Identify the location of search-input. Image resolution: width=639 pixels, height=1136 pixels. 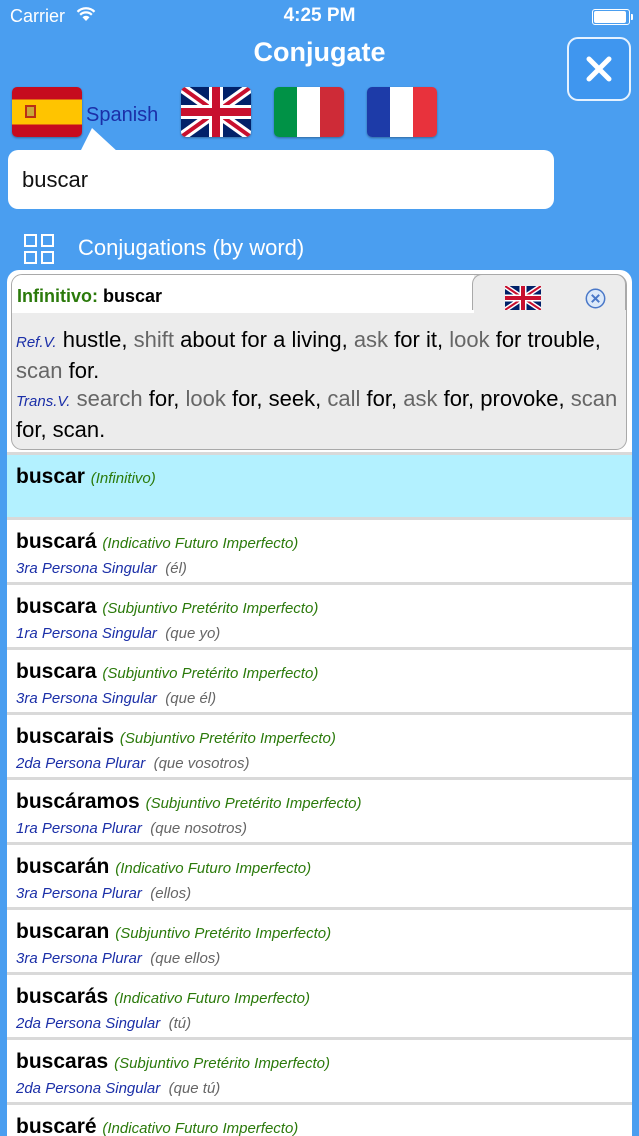
(281, 179).